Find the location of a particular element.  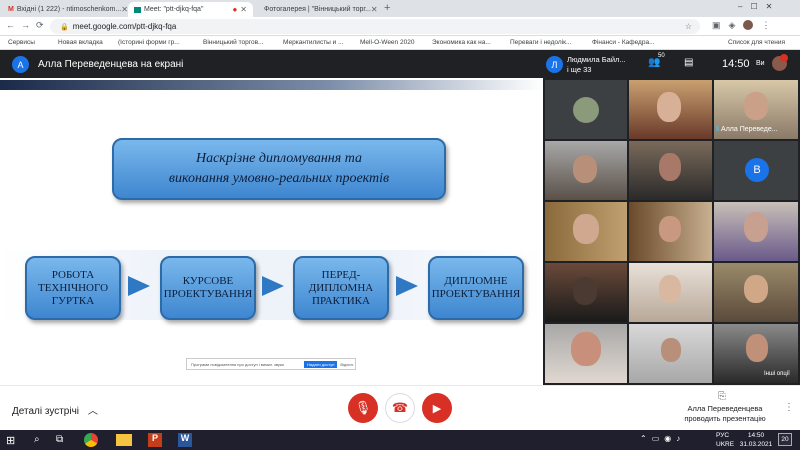

lock-icon: 🔒 is located at coordinates (64, 27).